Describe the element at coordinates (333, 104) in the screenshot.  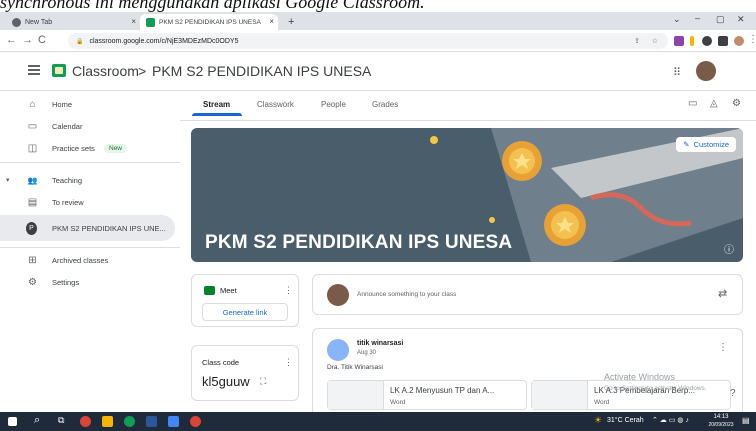
I see `tab-people: People` at that location.